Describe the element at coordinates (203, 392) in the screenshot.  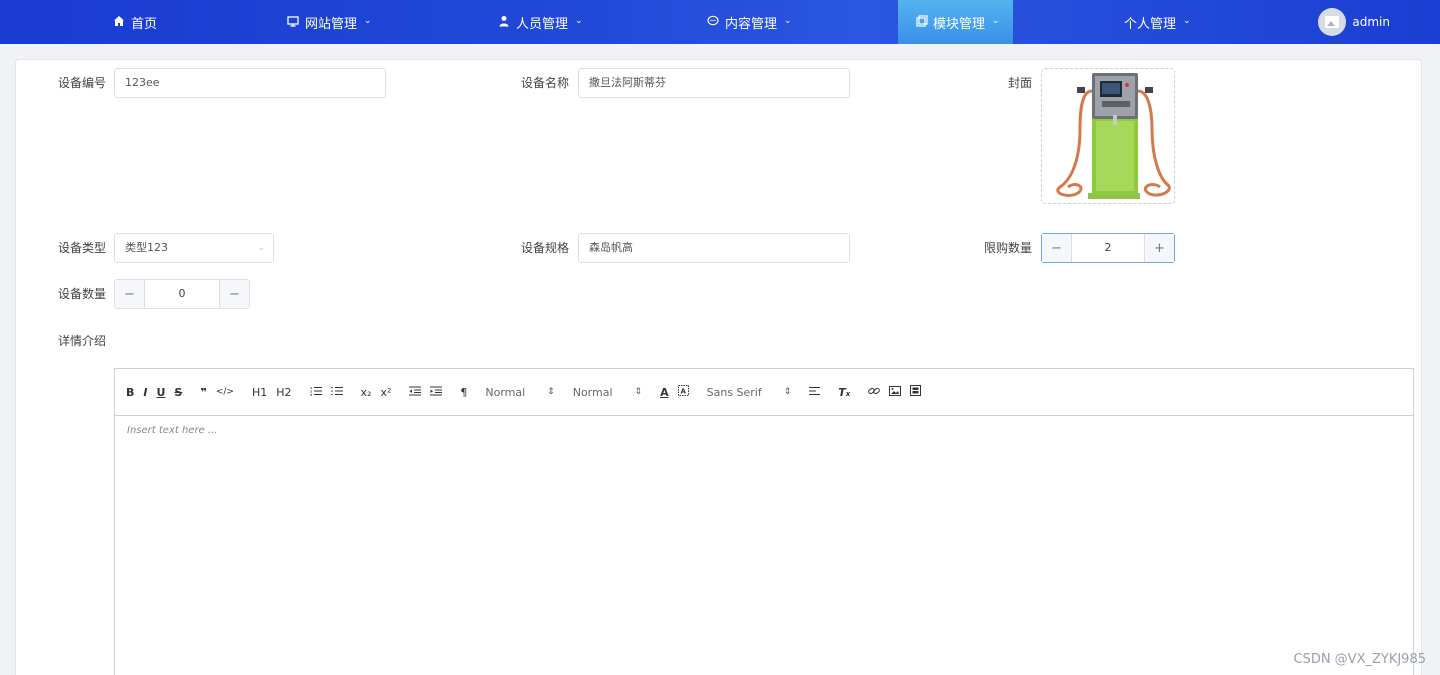
I see `blockquote-button: ❞` at that location.